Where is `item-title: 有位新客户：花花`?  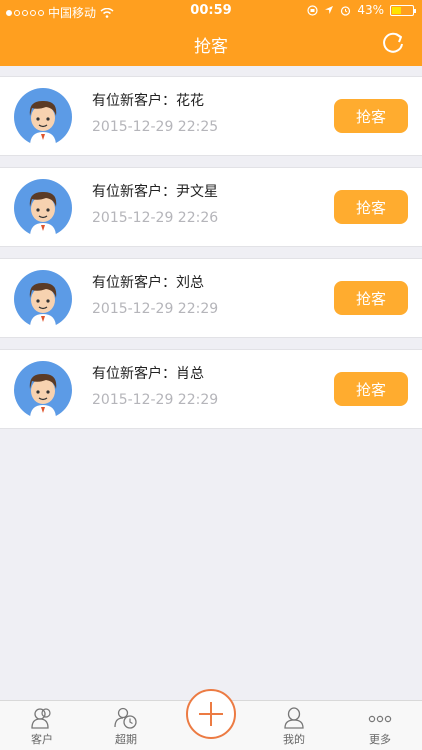
item-title: 有位新客户：花花 is located at coordinates (148, 101).